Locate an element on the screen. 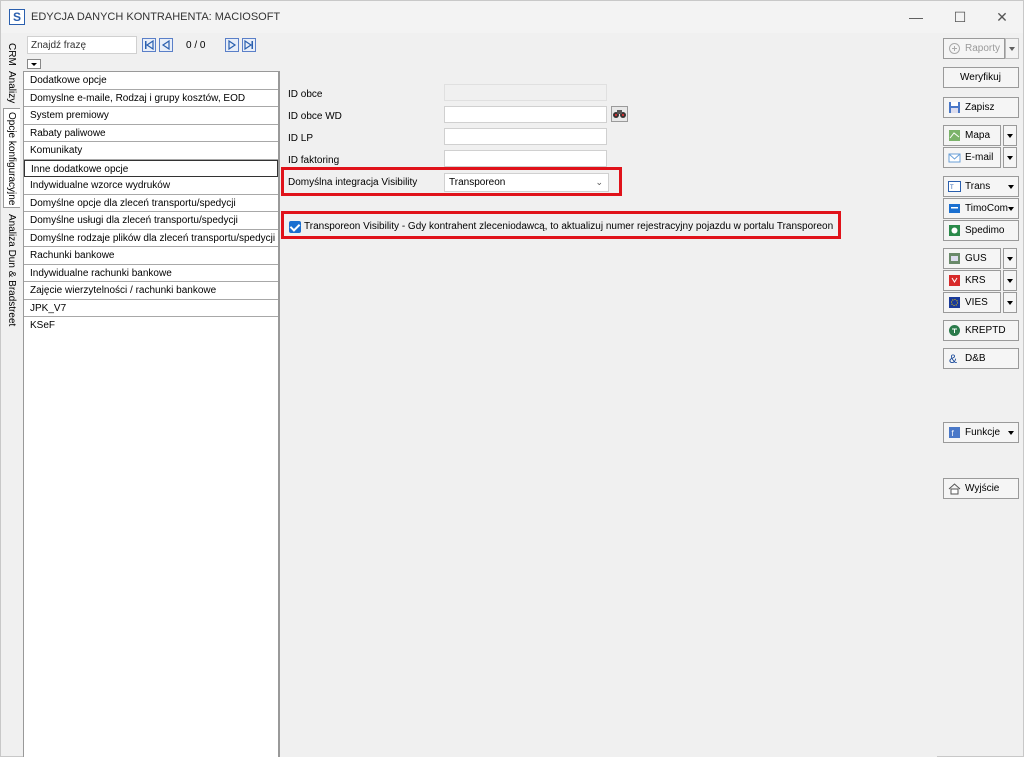  list-item: Indywidualne rachunki bankowe is located at coordinates (151, 273).